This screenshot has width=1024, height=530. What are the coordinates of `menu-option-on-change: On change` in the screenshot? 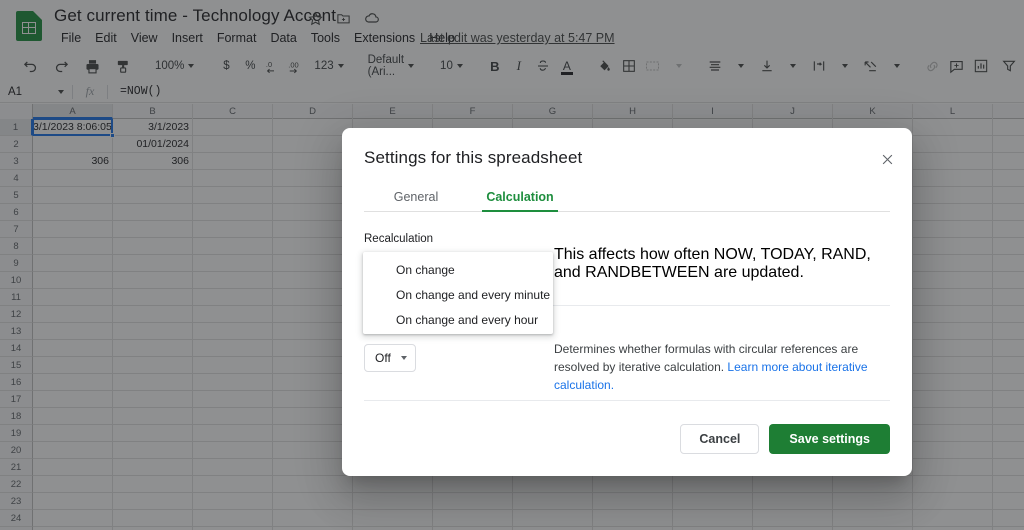 It's located at (458, 270).